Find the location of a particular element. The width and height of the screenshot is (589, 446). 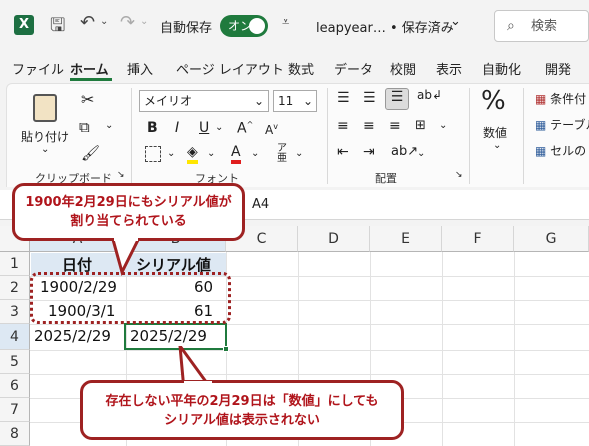

format-as-table-button: ▦ テーブル is located at coordinates (562, 124).